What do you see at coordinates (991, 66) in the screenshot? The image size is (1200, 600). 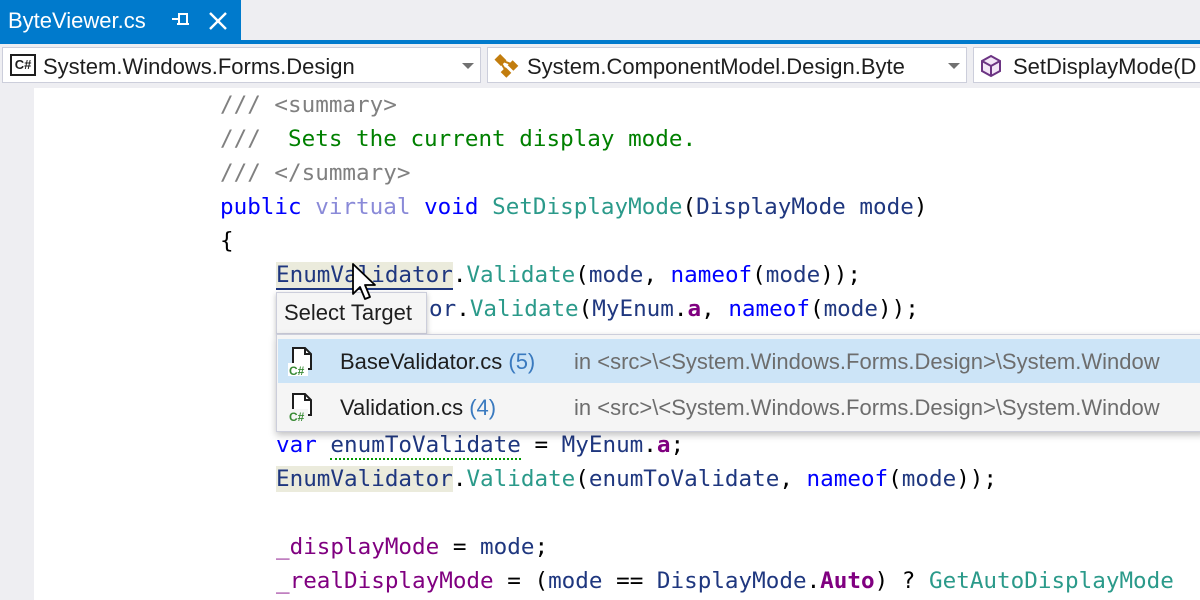 I see `method-icon` at bounding box center [991, 66].